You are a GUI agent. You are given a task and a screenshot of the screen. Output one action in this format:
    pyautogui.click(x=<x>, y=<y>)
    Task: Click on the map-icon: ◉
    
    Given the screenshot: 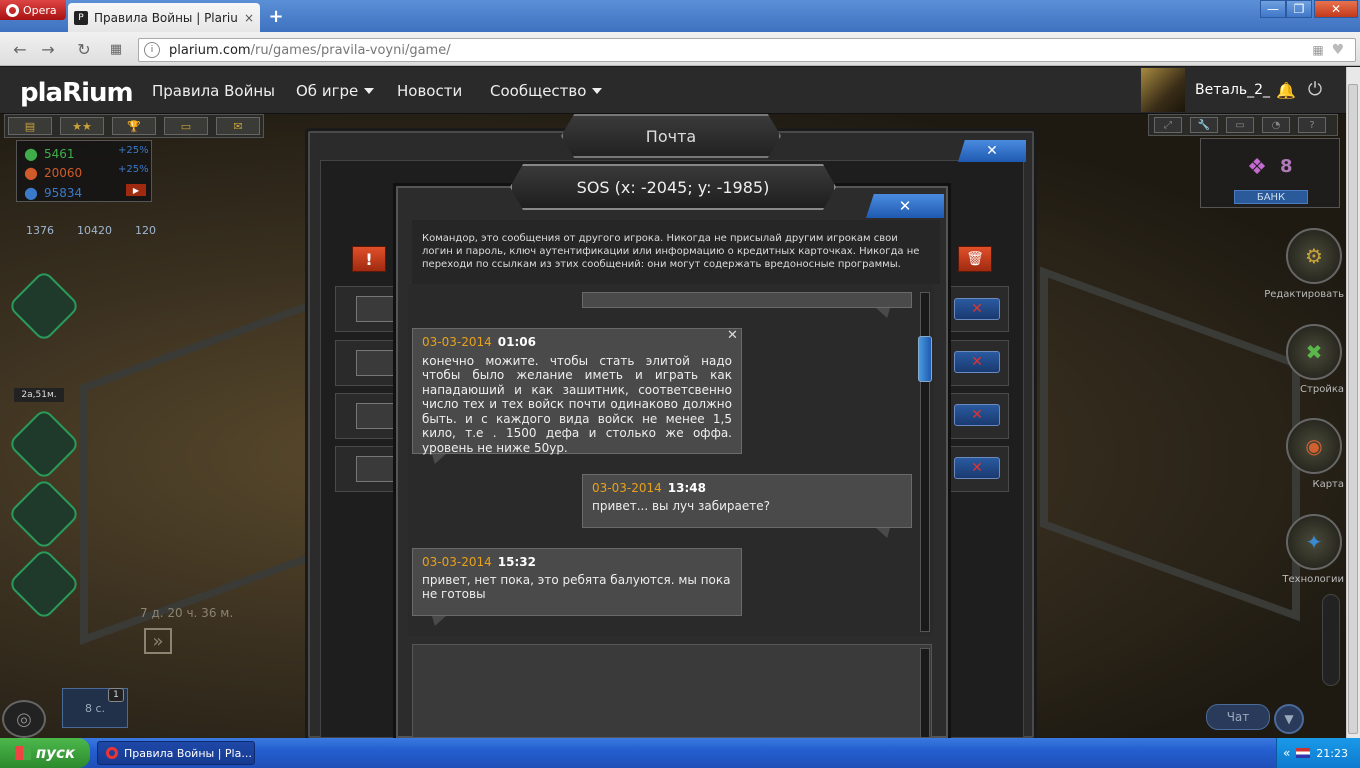 What is the action you would take?
    pyautogui.click(x=1314, y=446)
    